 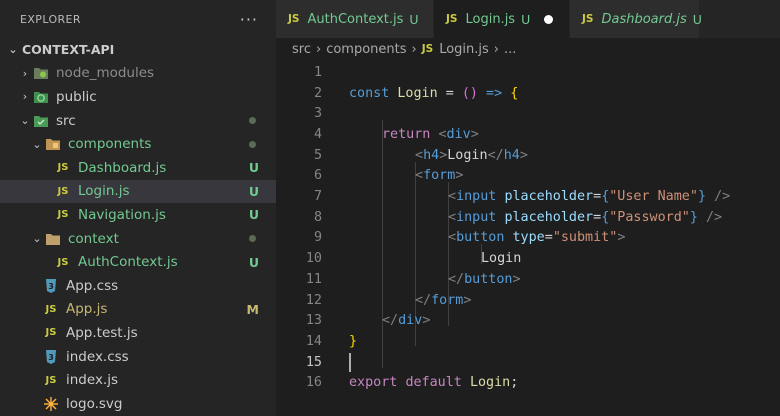 What do you see at coordinates (317, 93) in the screenshot?
I see `line-number: 2` at bounding box center [317, 93].